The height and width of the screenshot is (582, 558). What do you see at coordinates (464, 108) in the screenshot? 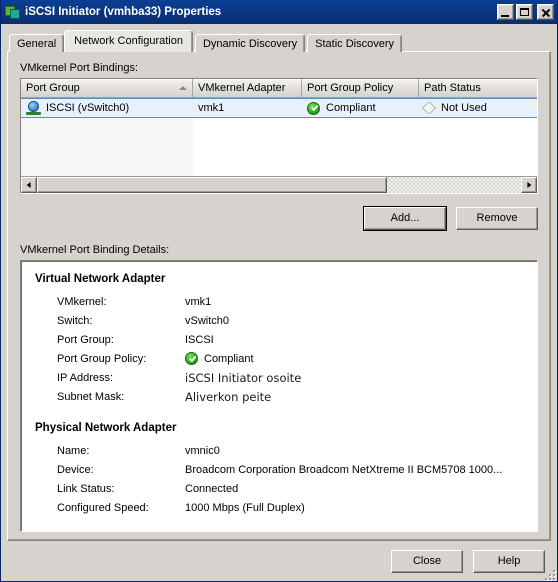
I see `cell-path-status-label: Not Used` at bounding box center [464, 108].